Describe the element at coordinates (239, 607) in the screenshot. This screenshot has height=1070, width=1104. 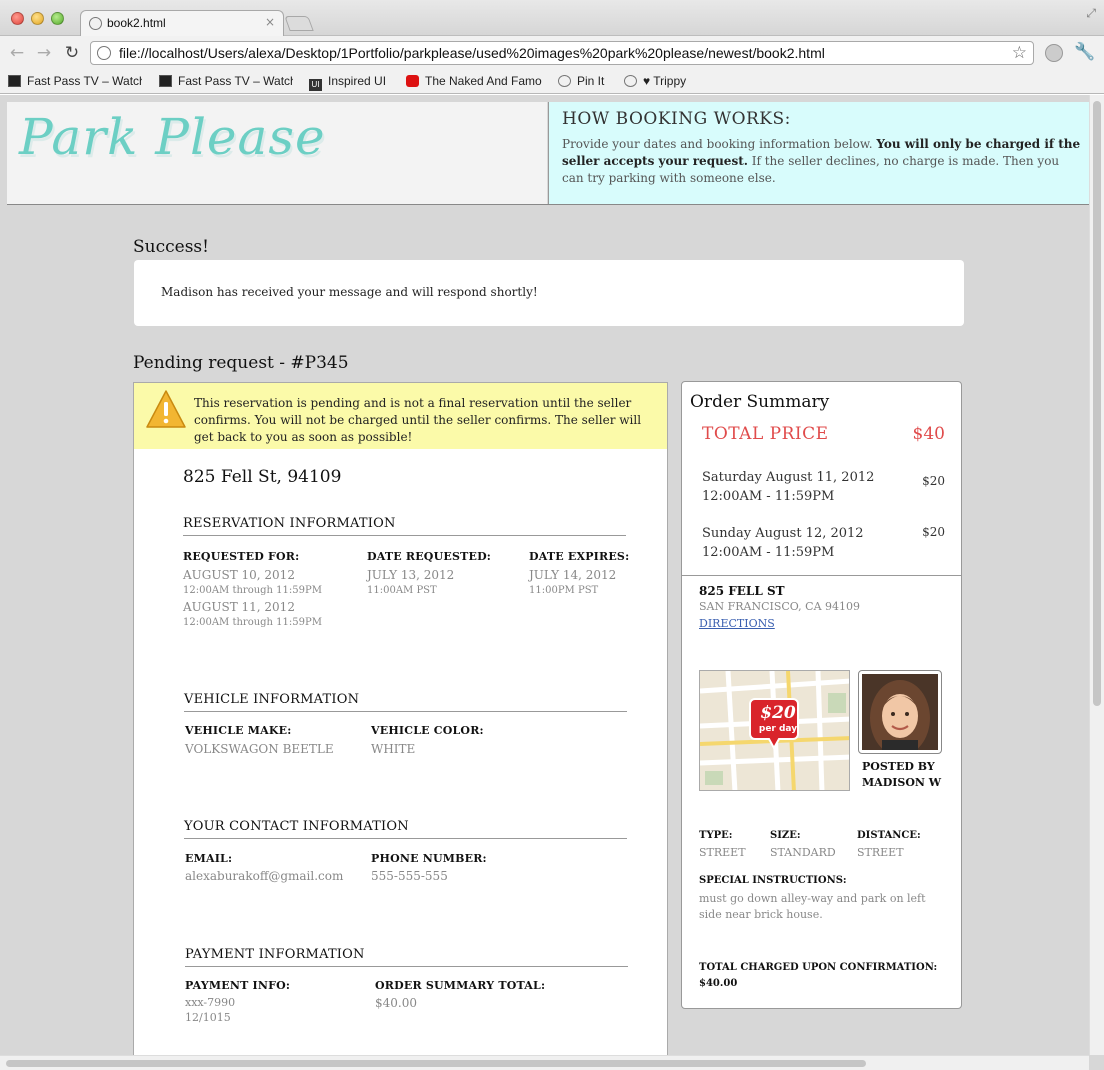
I see `requested-date: AUGUST 11, 2012` at that location.